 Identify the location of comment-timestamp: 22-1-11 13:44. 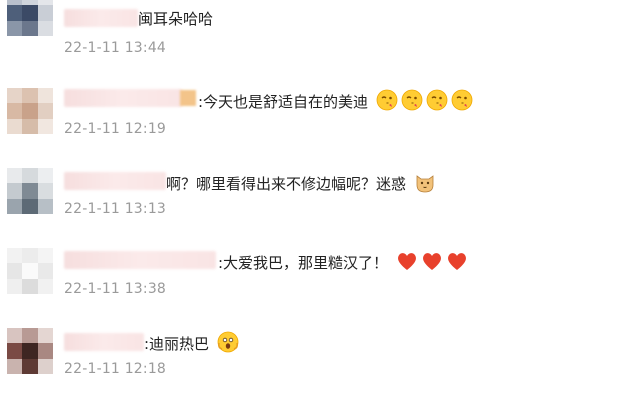
(115, 48).